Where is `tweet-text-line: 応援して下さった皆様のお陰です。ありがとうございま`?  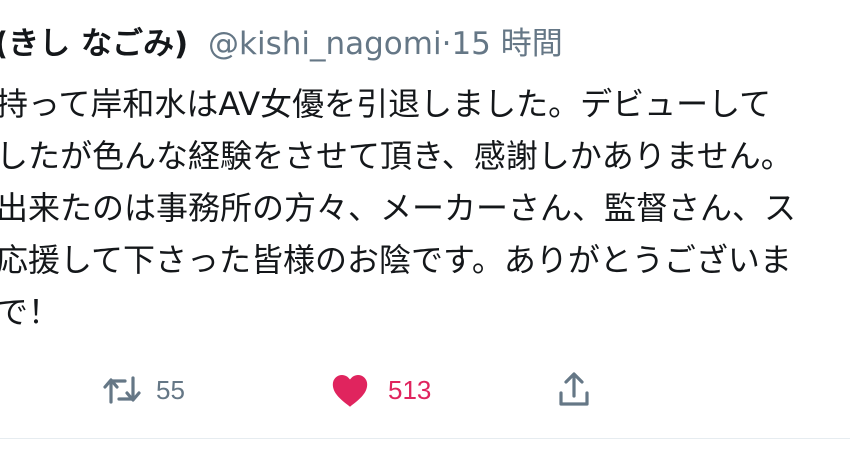 tweet-text-line: 応援して下さった皆様のお陰です。ありがとうございま is located at coordinates (396, 260).